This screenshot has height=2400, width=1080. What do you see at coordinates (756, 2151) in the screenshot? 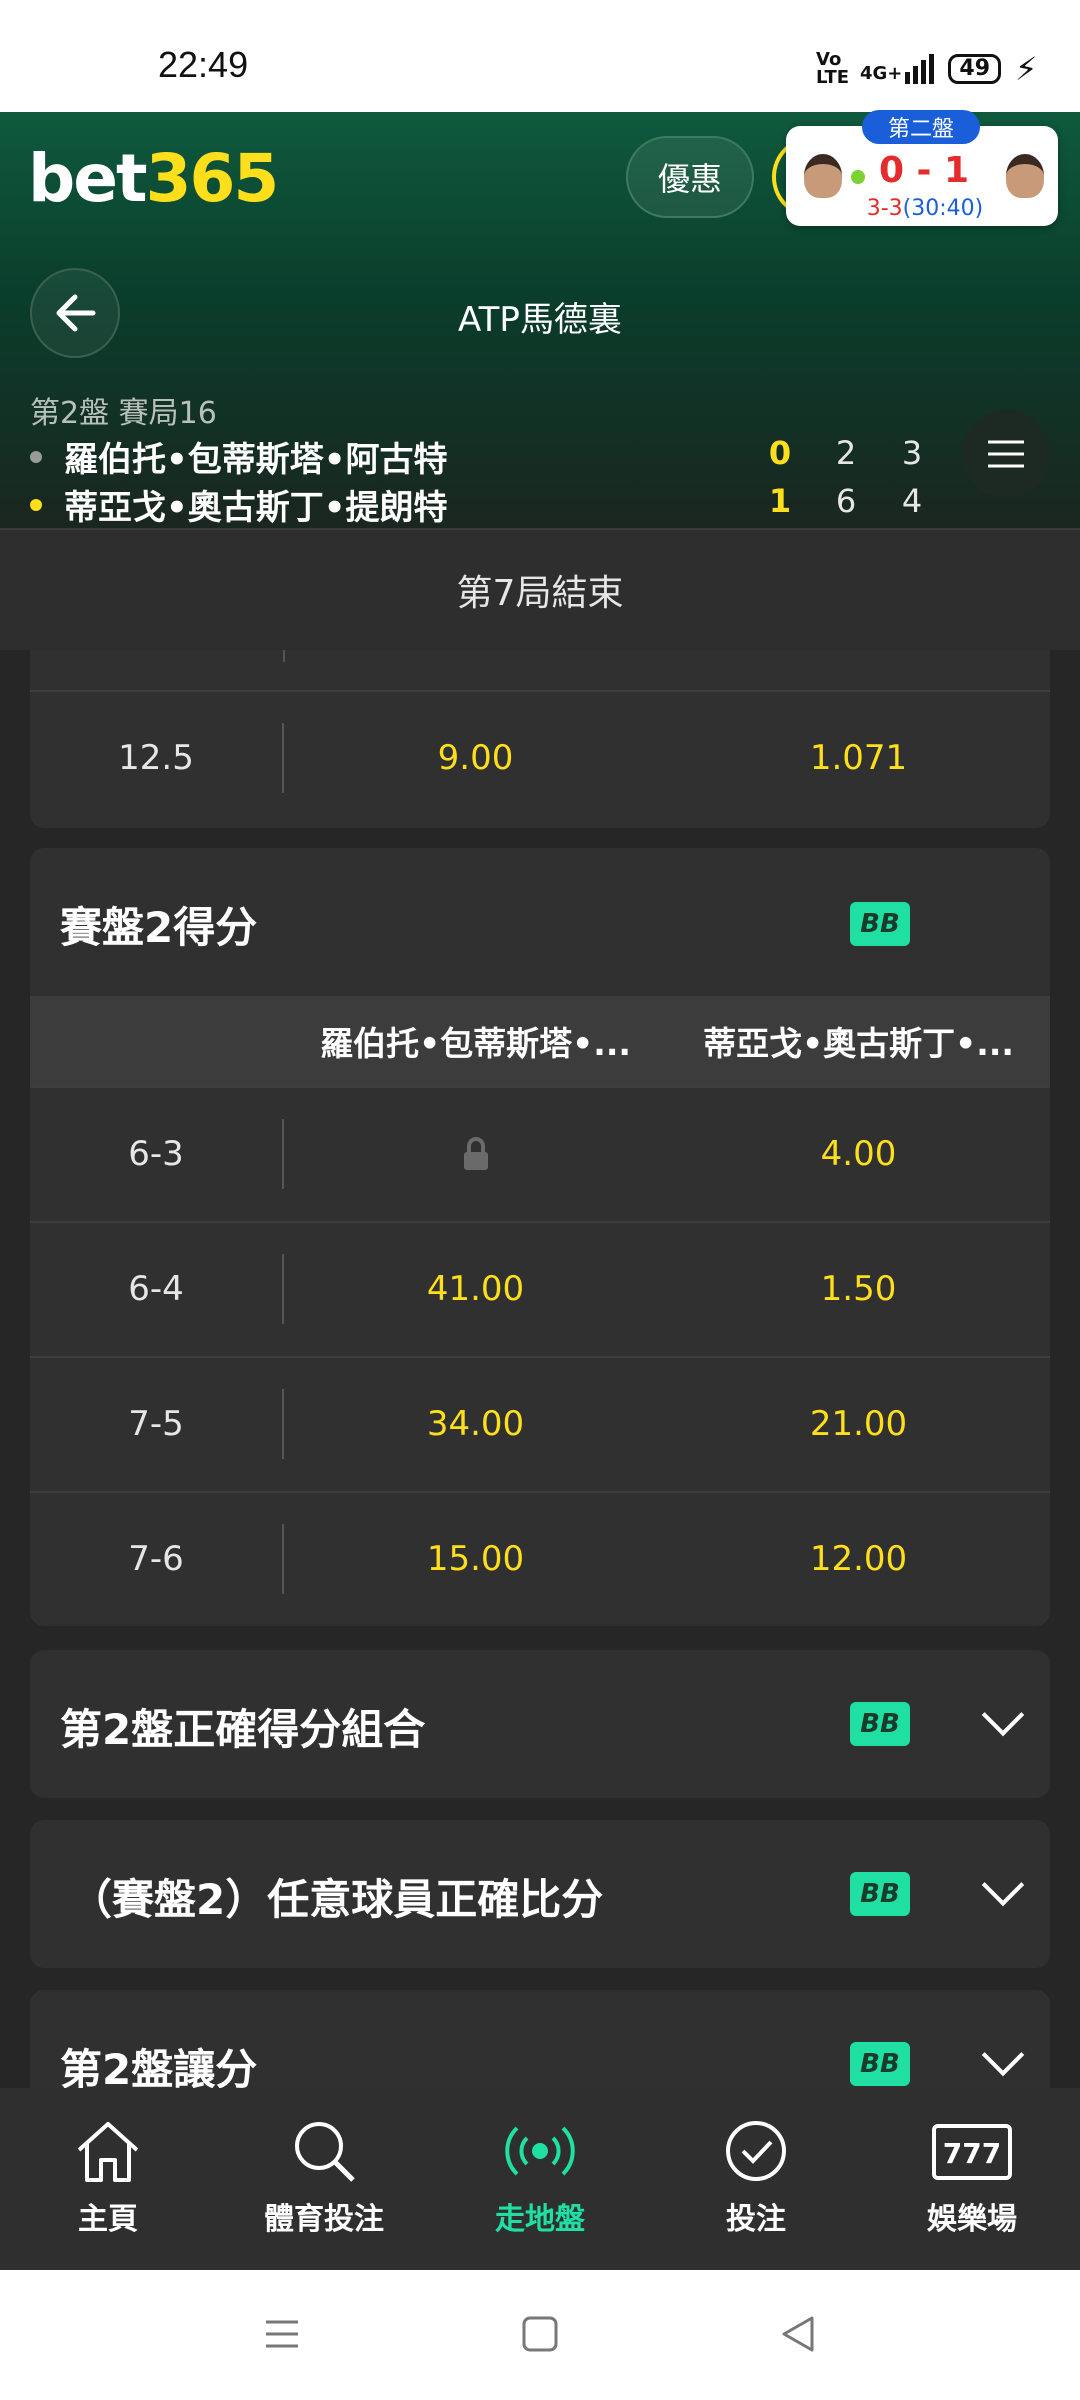
I see `checkmark-circle-icon` at bounding box center [756, 2151].